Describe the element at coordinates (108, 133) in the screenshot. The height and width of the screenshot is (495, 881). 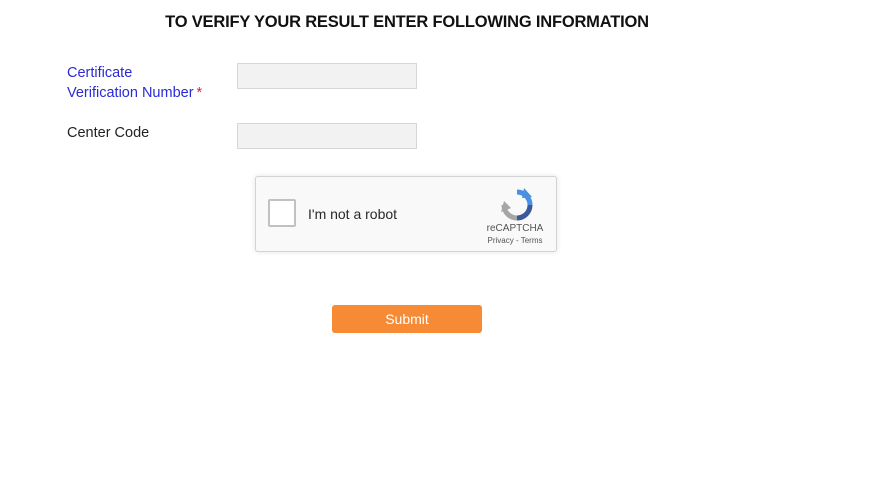
I see `center-code-label: Center Code` at that location.